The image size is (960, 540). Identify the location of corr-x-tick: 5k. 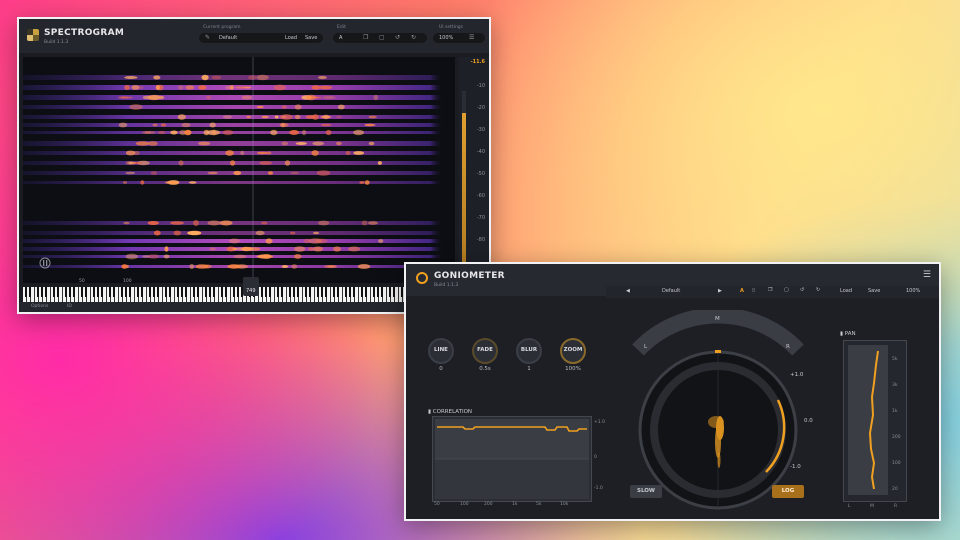
(539, 504).